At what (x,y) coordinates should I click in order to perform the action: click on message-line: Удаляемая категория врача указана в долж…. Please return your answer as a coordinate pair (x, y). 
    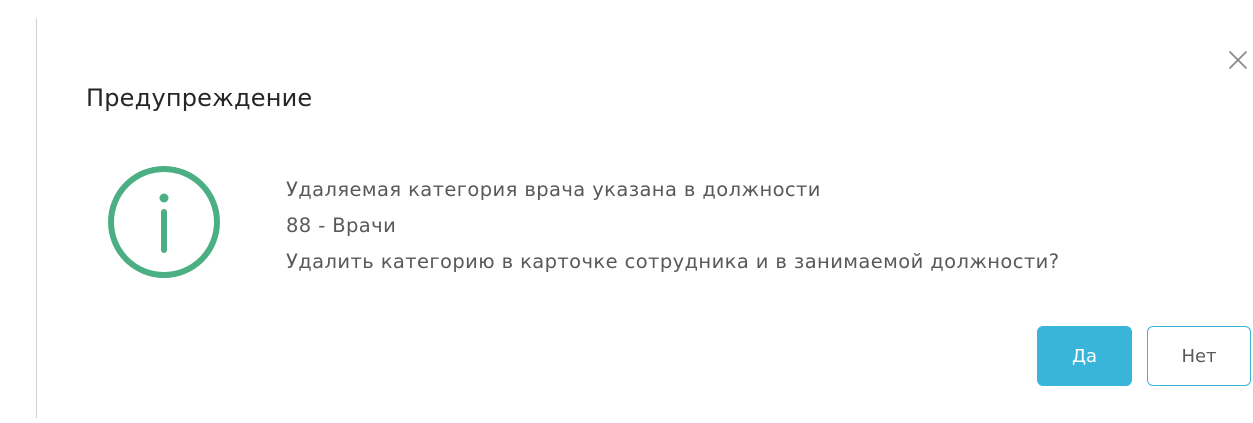
    Looking at the image, I should click on (553, 189).